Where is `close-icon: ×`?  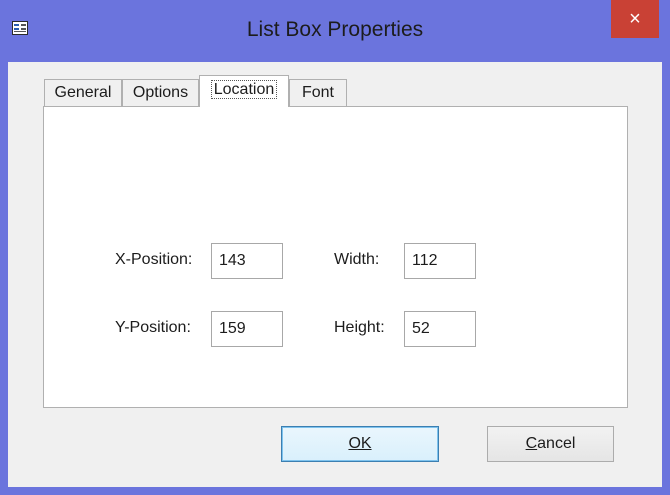
close-icon: × is located at coordinates (635, 19).